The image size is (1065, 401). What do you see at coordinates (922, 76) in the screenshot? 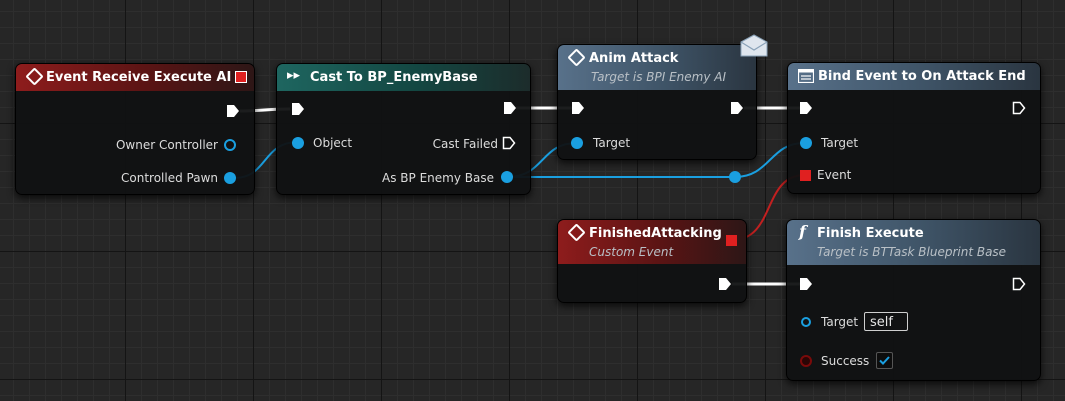
I see `node-title: Bind Event to On Attack End` at bounding box center [922, 76].